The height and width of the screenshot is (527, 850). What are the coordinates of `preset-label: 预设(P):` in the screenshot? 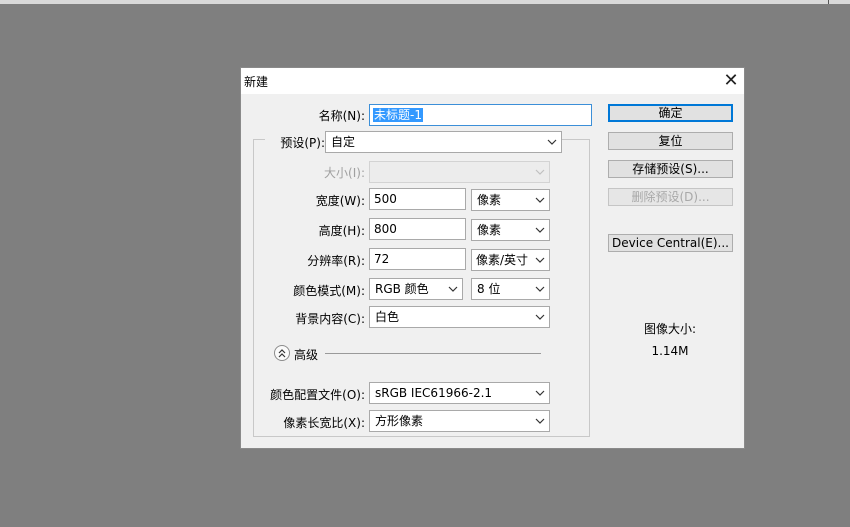 It's located at (296, 142).